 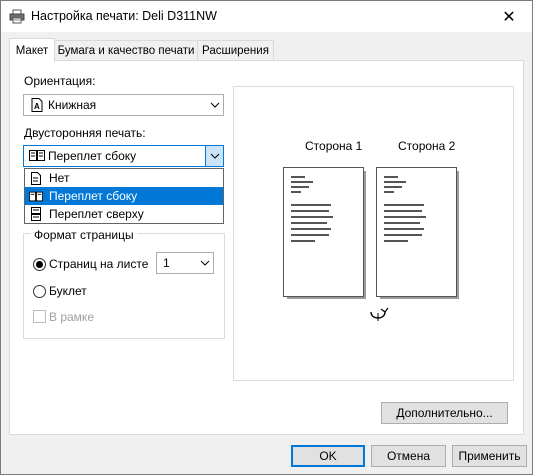 I want to click on close-icon: ✕, so click(x=509, y=17).